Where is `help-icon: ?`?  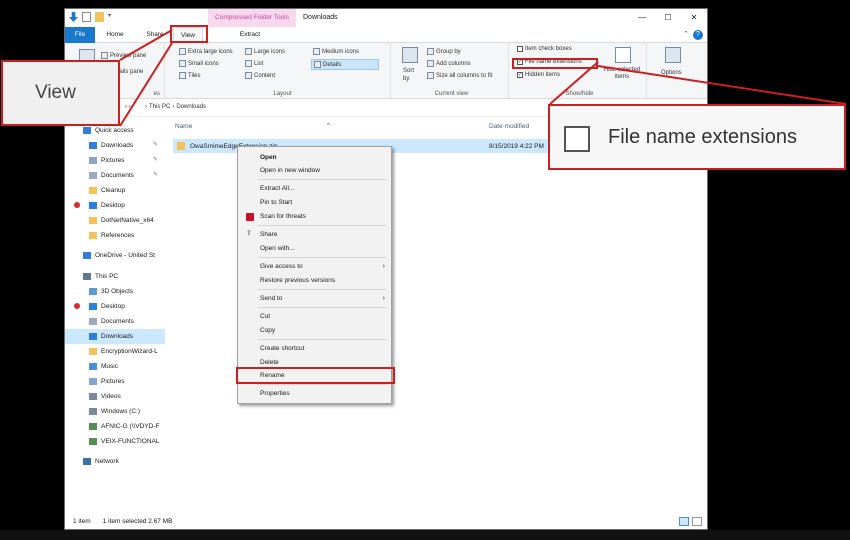 help-icon: ? is located at coordinates (698, 35).